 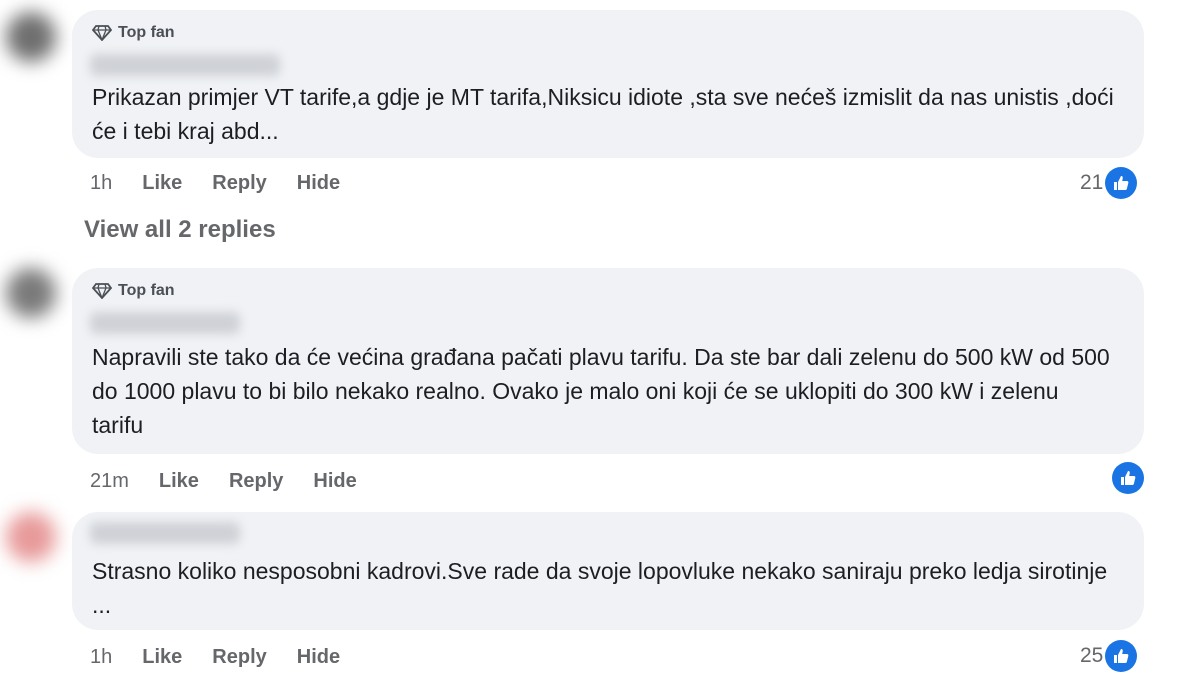 I want to click on reaction-summary, so click(x=1127, y=478).